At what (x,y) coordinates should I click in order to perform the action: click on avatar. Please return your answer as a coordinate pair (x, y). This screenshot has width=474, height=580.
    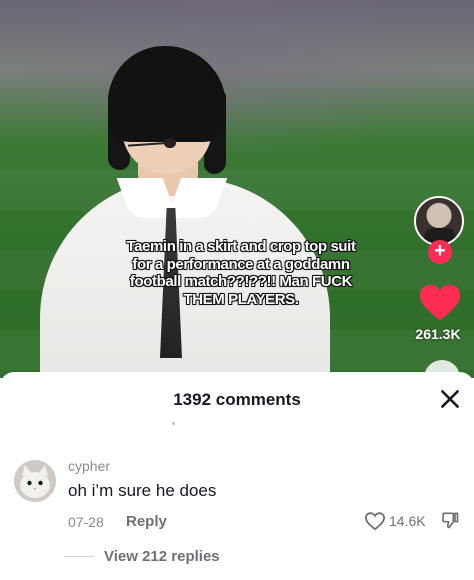
    Looking at the image, I should click on (35, 481).